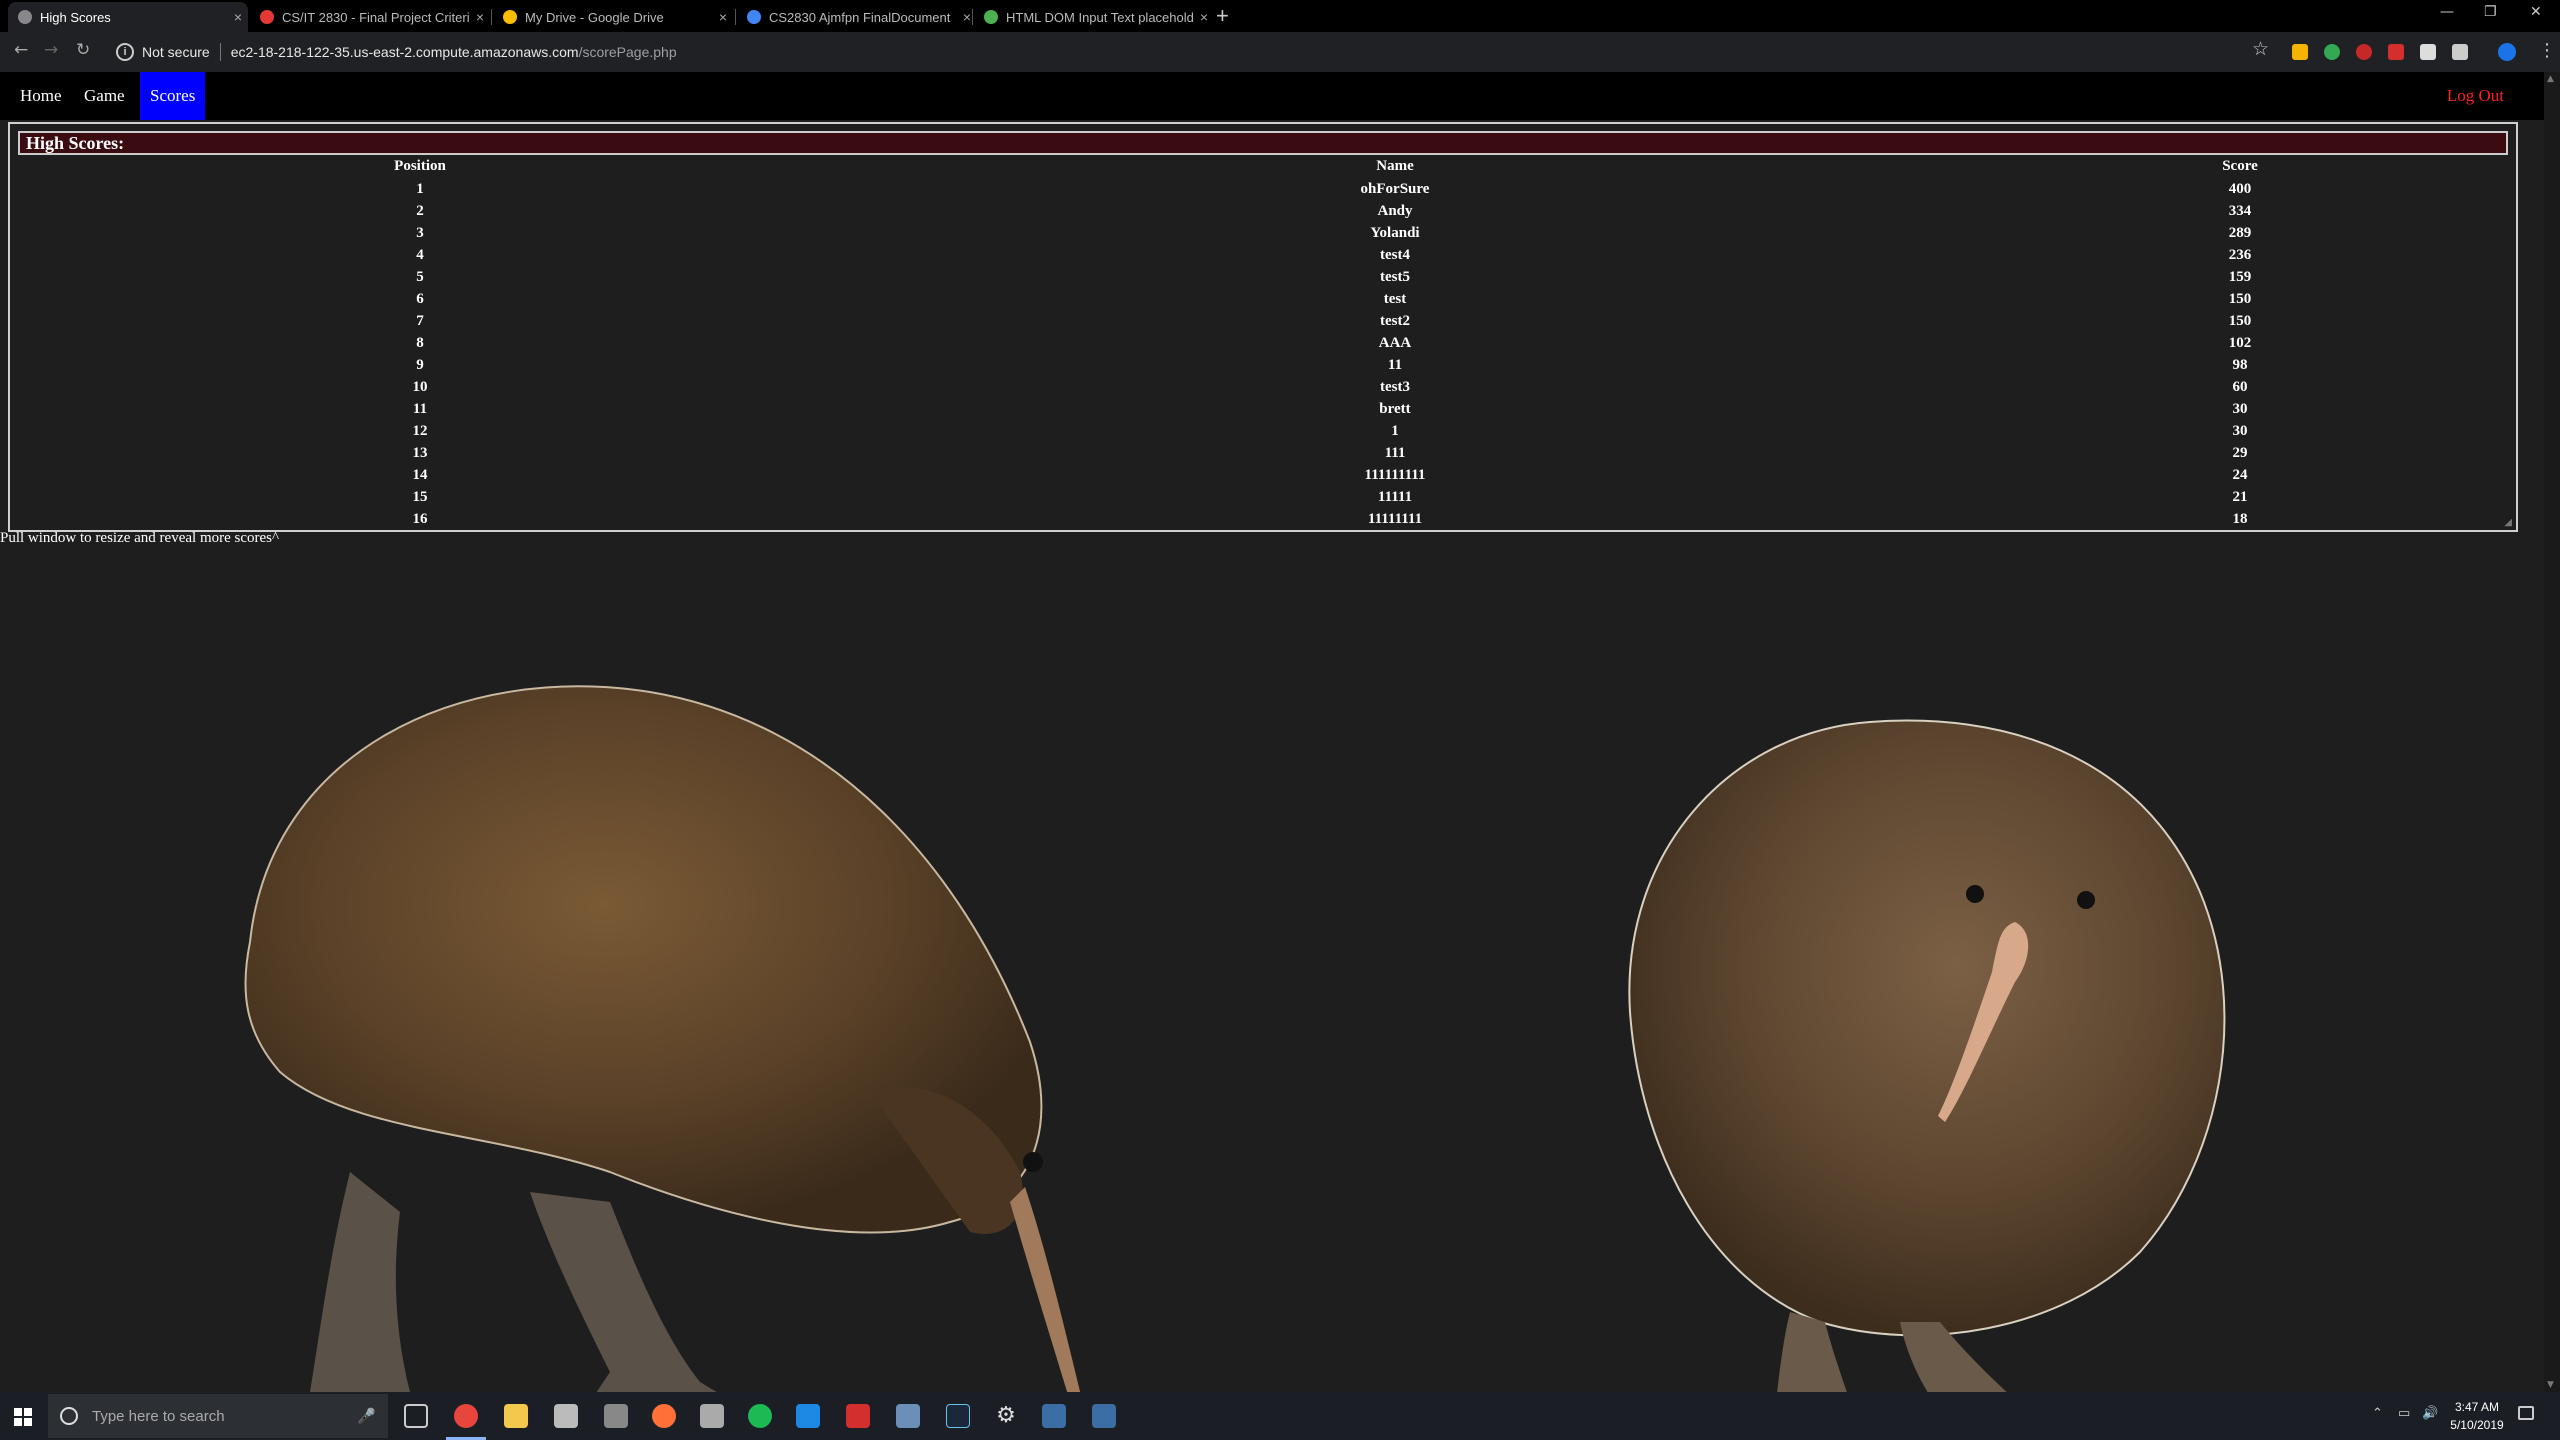 This screenshot has width=2560, height=1440. I want to click on score-cell-name: test4, so click(1395, 255).